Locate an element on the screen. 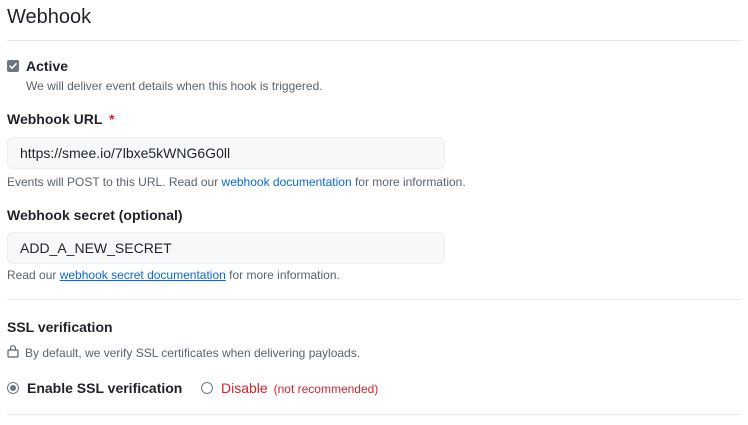 This screenshot has height=425, width=748. lock-icon is located at coordinates (13, 351).